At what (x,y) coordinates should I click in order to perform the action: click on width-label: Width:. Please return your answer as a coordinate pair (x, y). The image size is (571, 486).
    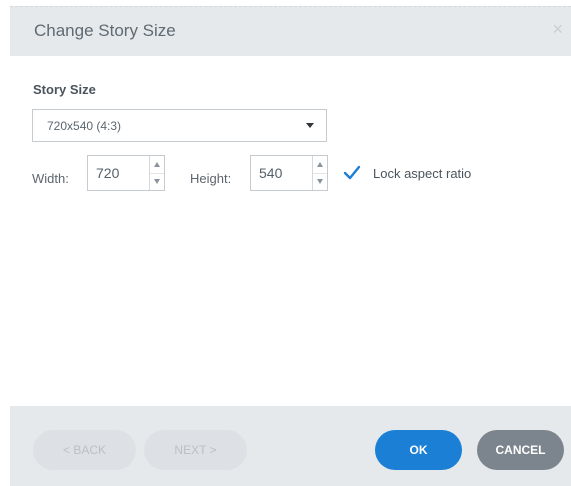
    Looking at the image, I should click on (50, 178).